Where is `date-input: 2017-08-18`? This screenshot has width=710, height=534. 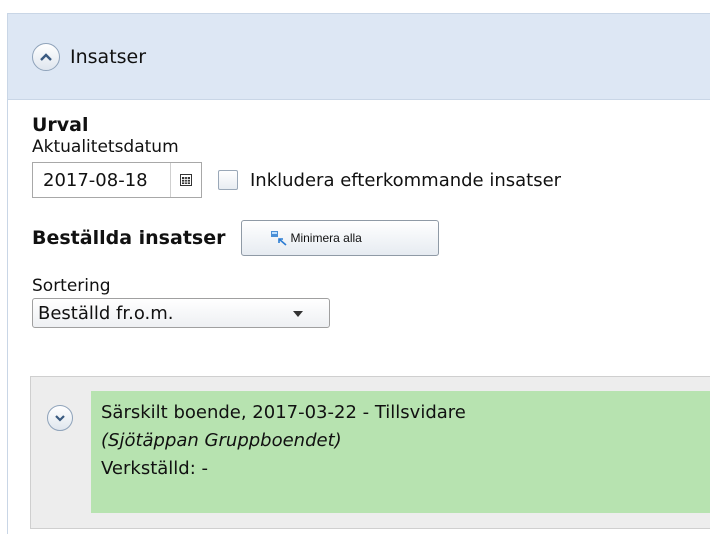
date-input: 2017-08-18 is located at coordinates (117, 180).